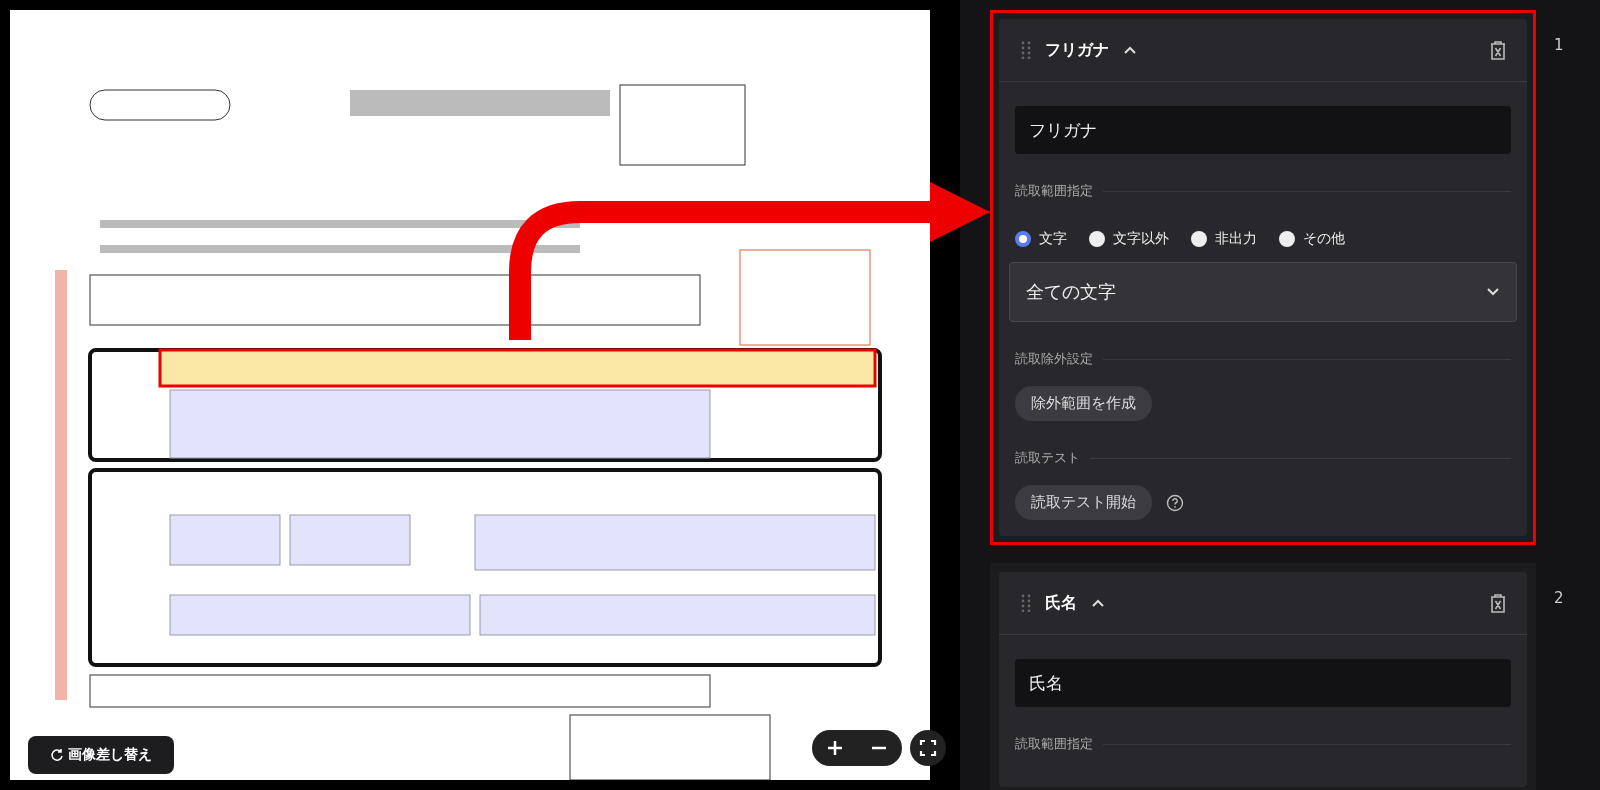 Image resolution: width=1600 pixels, height=790 pixels. What do you see at coordinates (1083, 502) in the screenshot?
I see `start-read-test-button: 読取テスト開始` at bounding box center [1083, 502].